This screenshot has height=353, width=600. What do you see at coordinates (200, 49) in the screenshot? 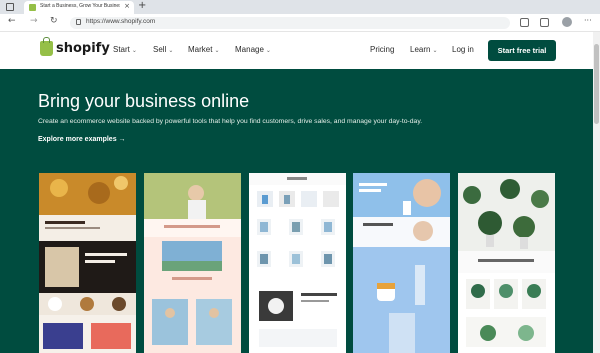
I see `nav-market-label: Market` at bounding box center [200, 49].